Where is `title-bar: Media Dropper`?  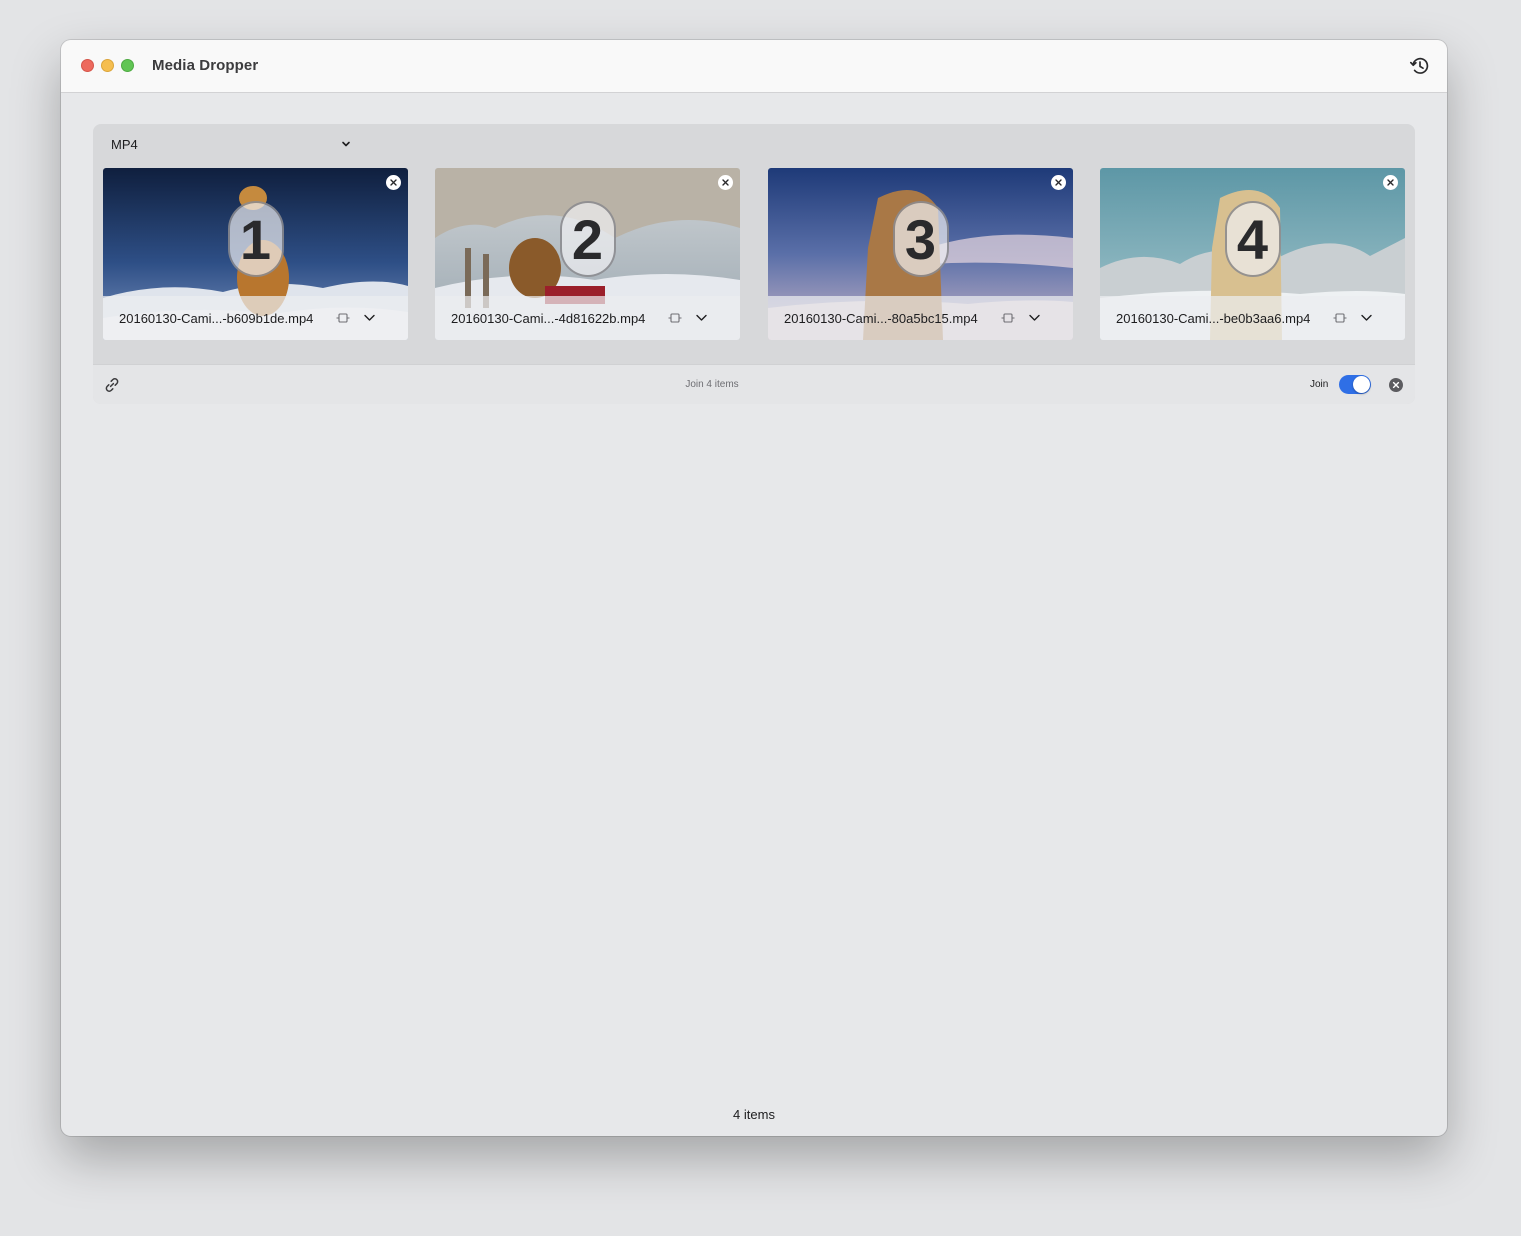 title-bar: Media Dropper is located at coordinates (754, 66).